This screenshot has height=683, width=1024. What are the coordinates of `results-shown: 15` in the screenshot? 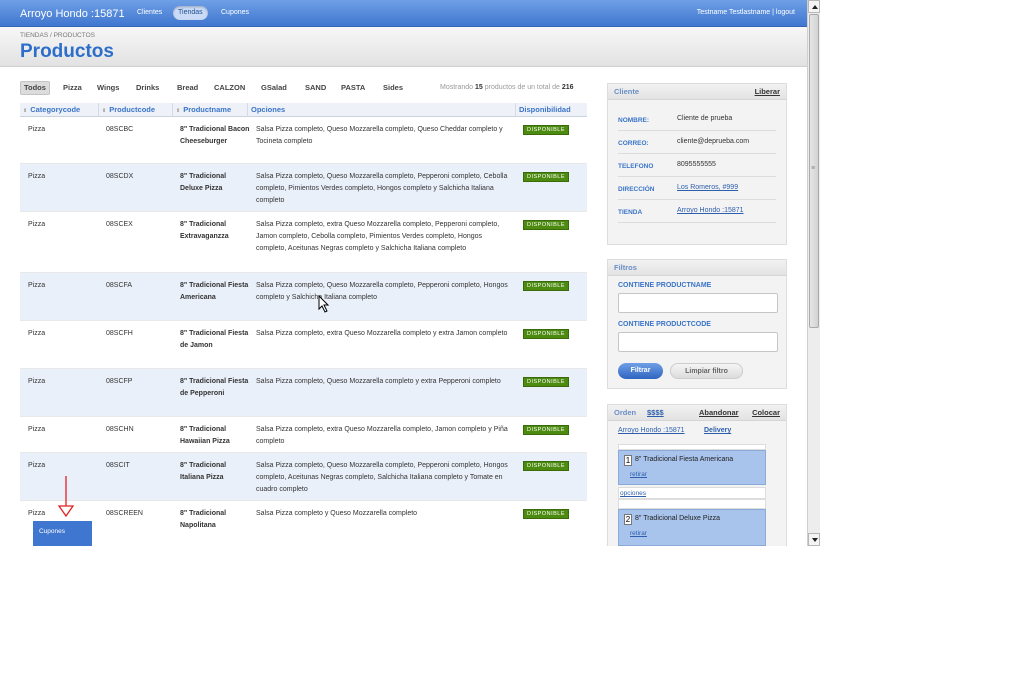 It's located at (479, 87).